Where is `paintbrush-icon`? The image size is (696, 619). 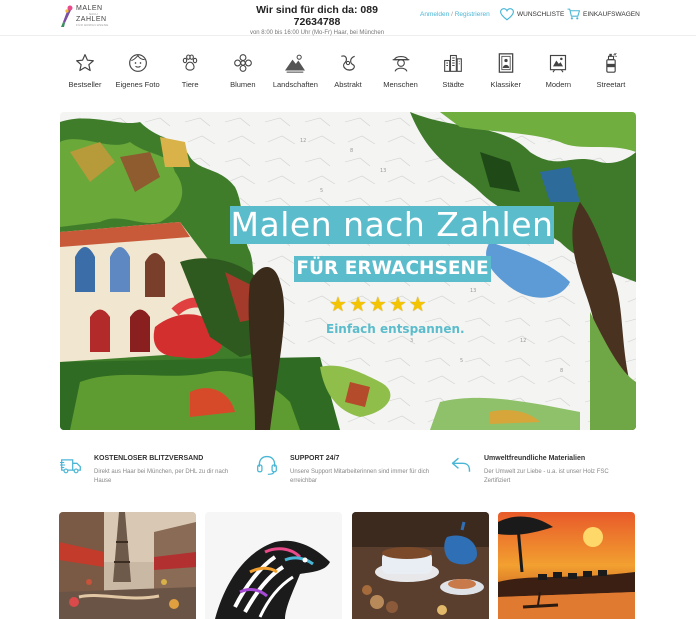 paintbrush-icon is located at coordinates (67, 16).